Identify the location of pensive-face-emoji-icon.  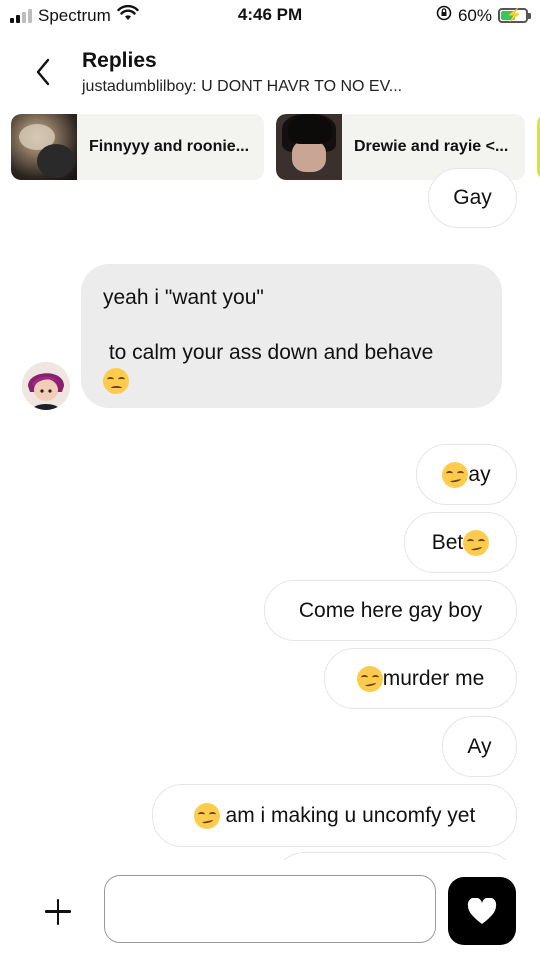
(116, 381).